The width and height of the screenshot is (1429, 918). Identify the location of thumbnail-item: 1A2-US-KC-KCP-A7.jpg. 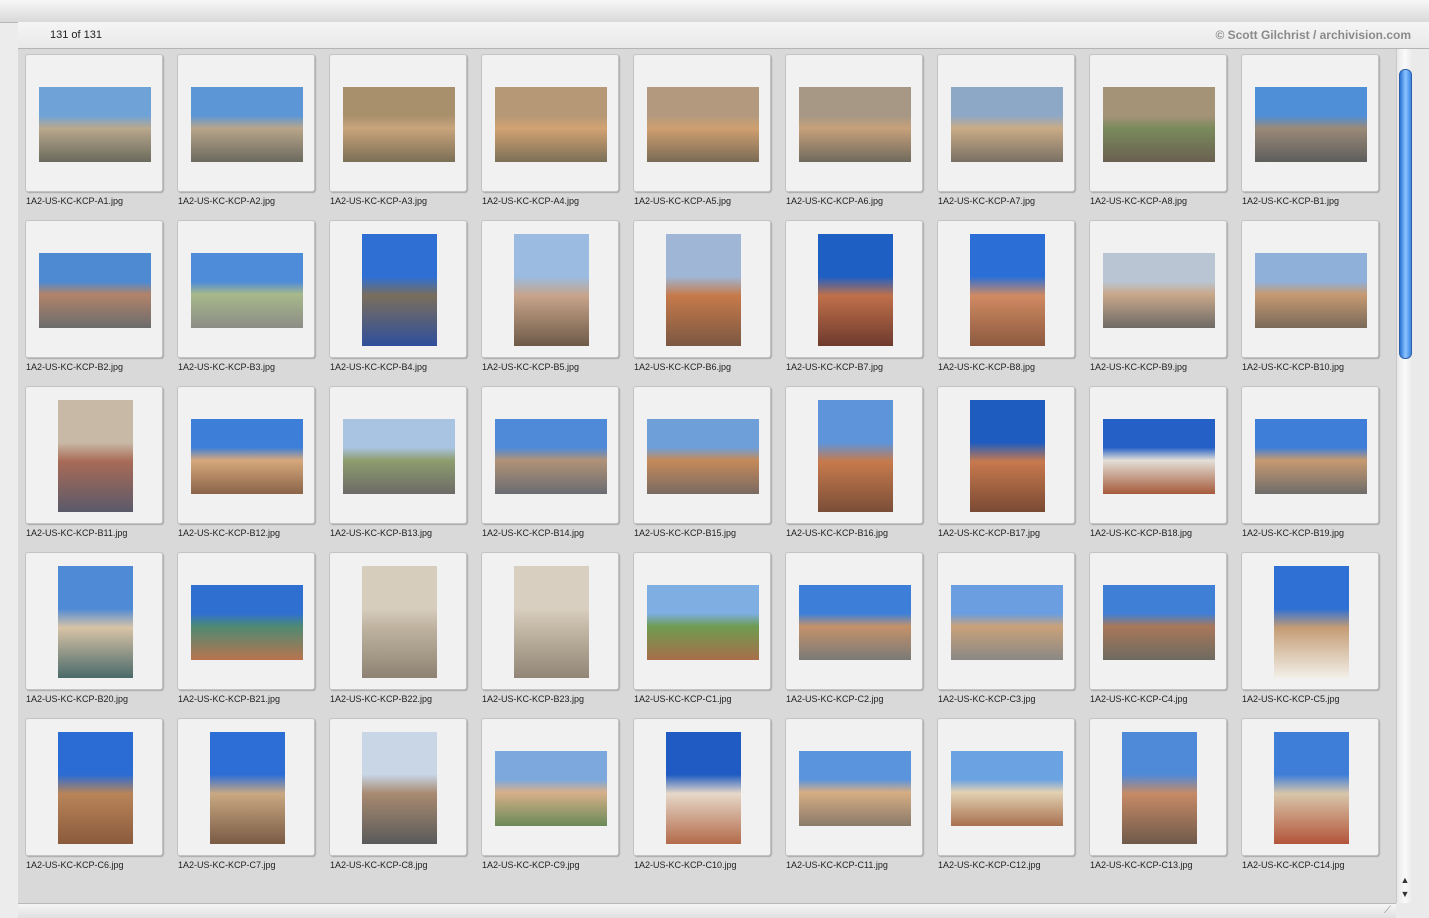
(1007, 136).